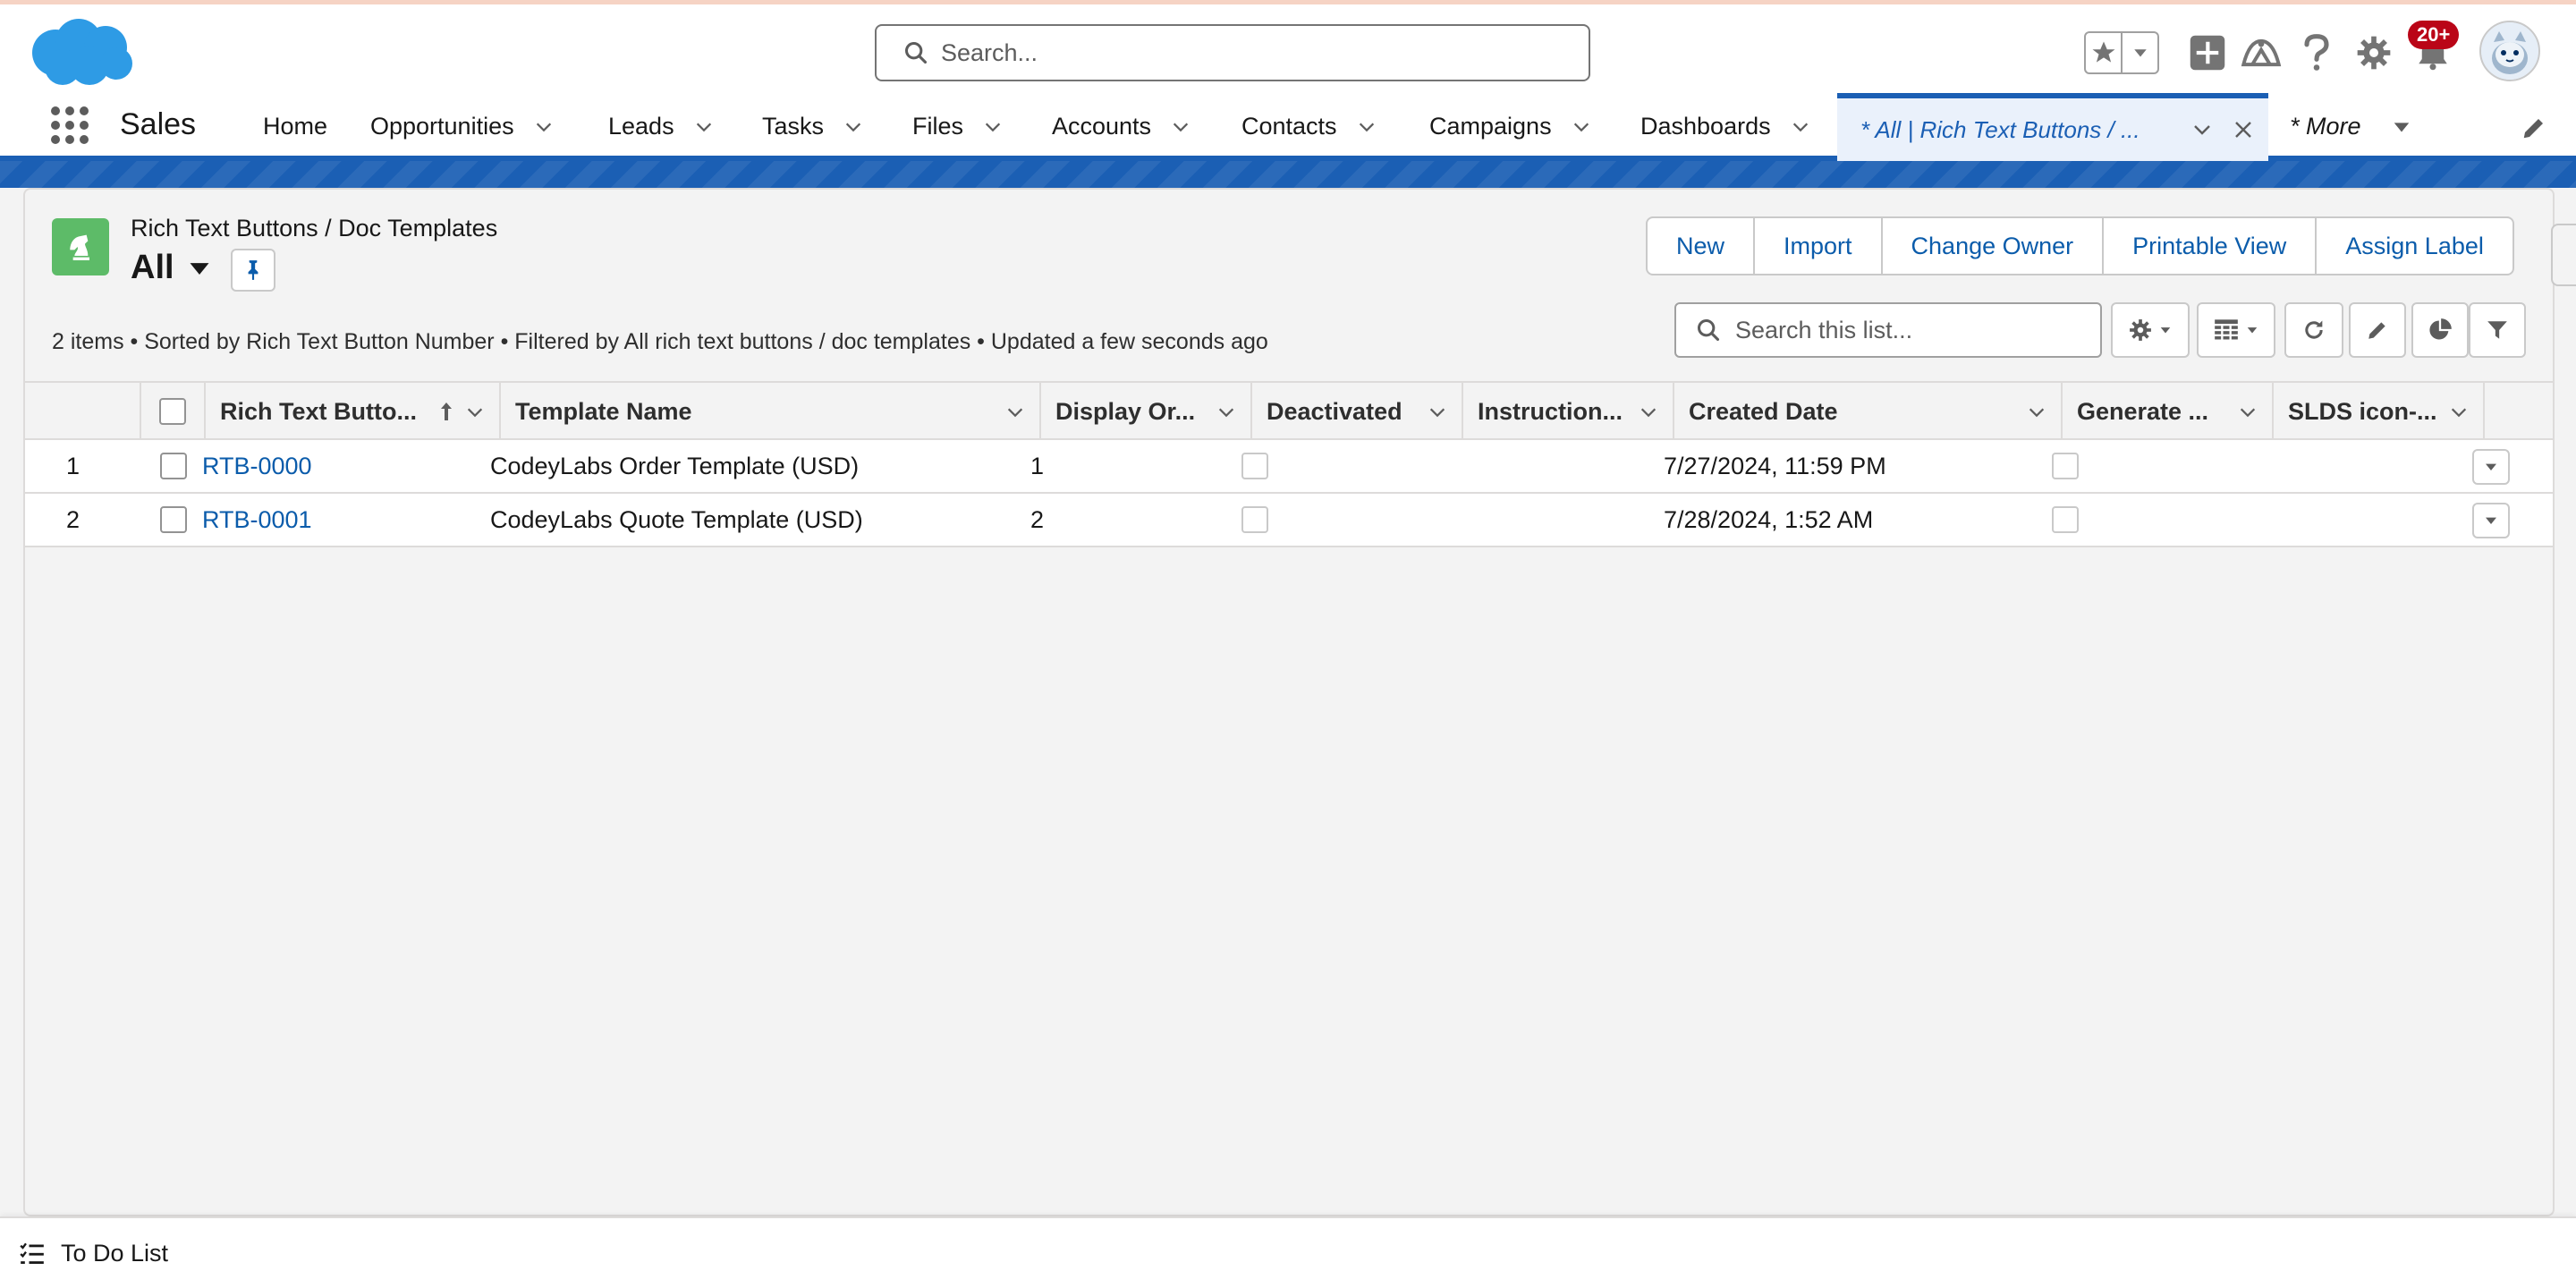  Describe the element at coordinates (2413, 246) in the screenshot. I see `assign-label-button: Assign Label` at that location.